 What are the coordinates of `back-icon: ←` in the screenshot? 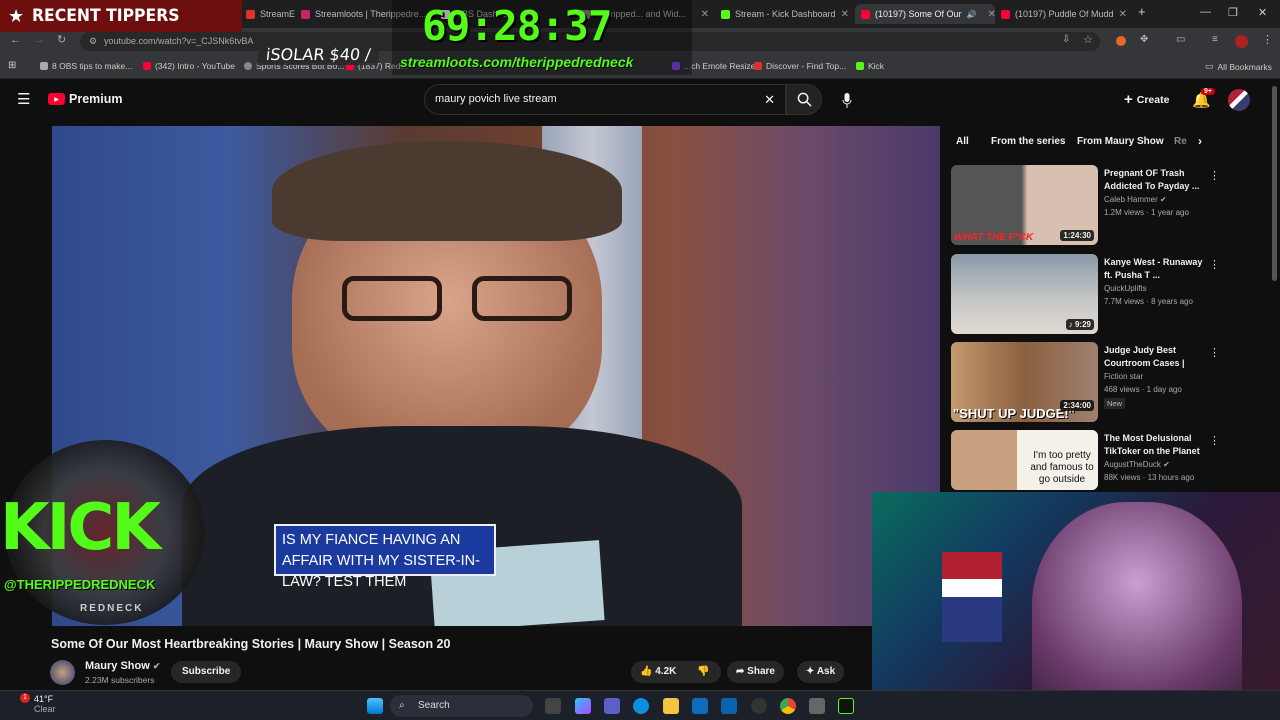 It's located at (15, 40).